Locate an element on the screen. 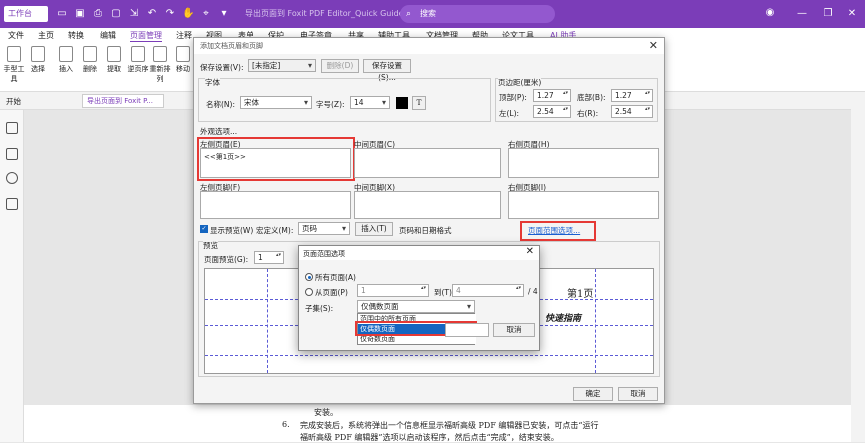  tab-start: 开始 is located at coordinates (13, 101).